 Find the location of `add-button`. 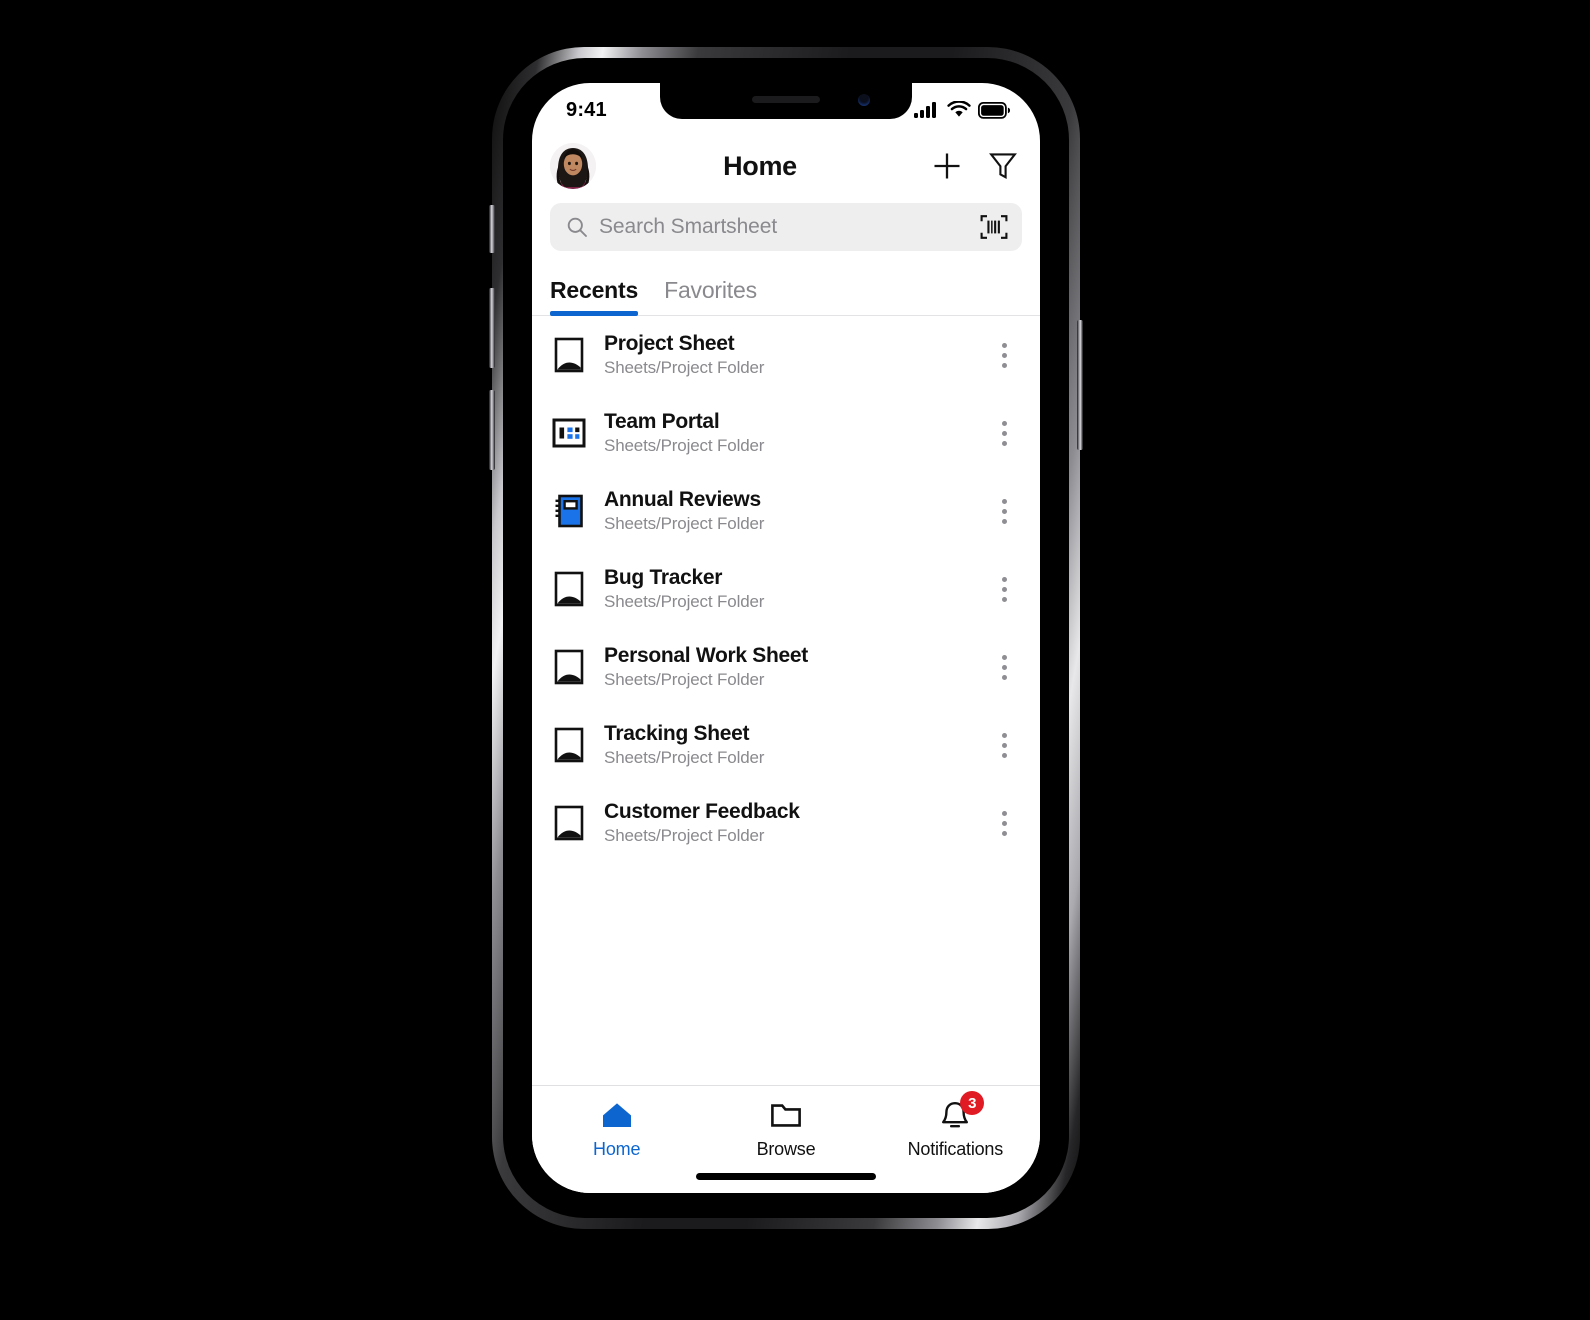

add-button is located at coordinates (947, 166).